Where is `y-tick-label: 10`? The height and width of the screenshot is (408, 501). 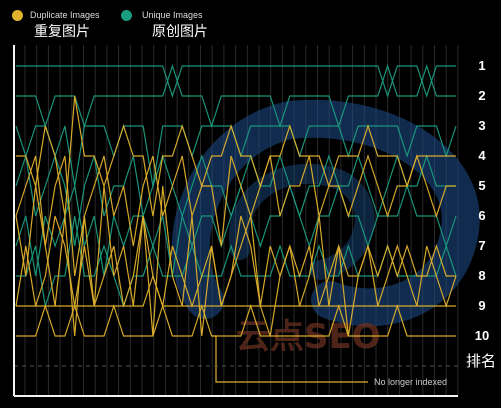
y-tick-label: 10 is located at coordinates (482, 335).